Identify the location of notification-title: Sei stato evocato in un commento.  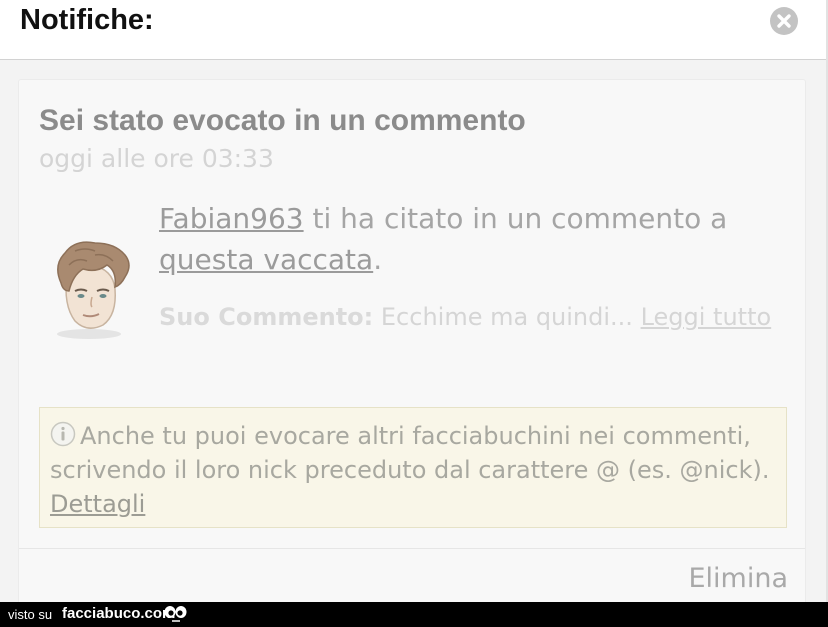
(282, 120).